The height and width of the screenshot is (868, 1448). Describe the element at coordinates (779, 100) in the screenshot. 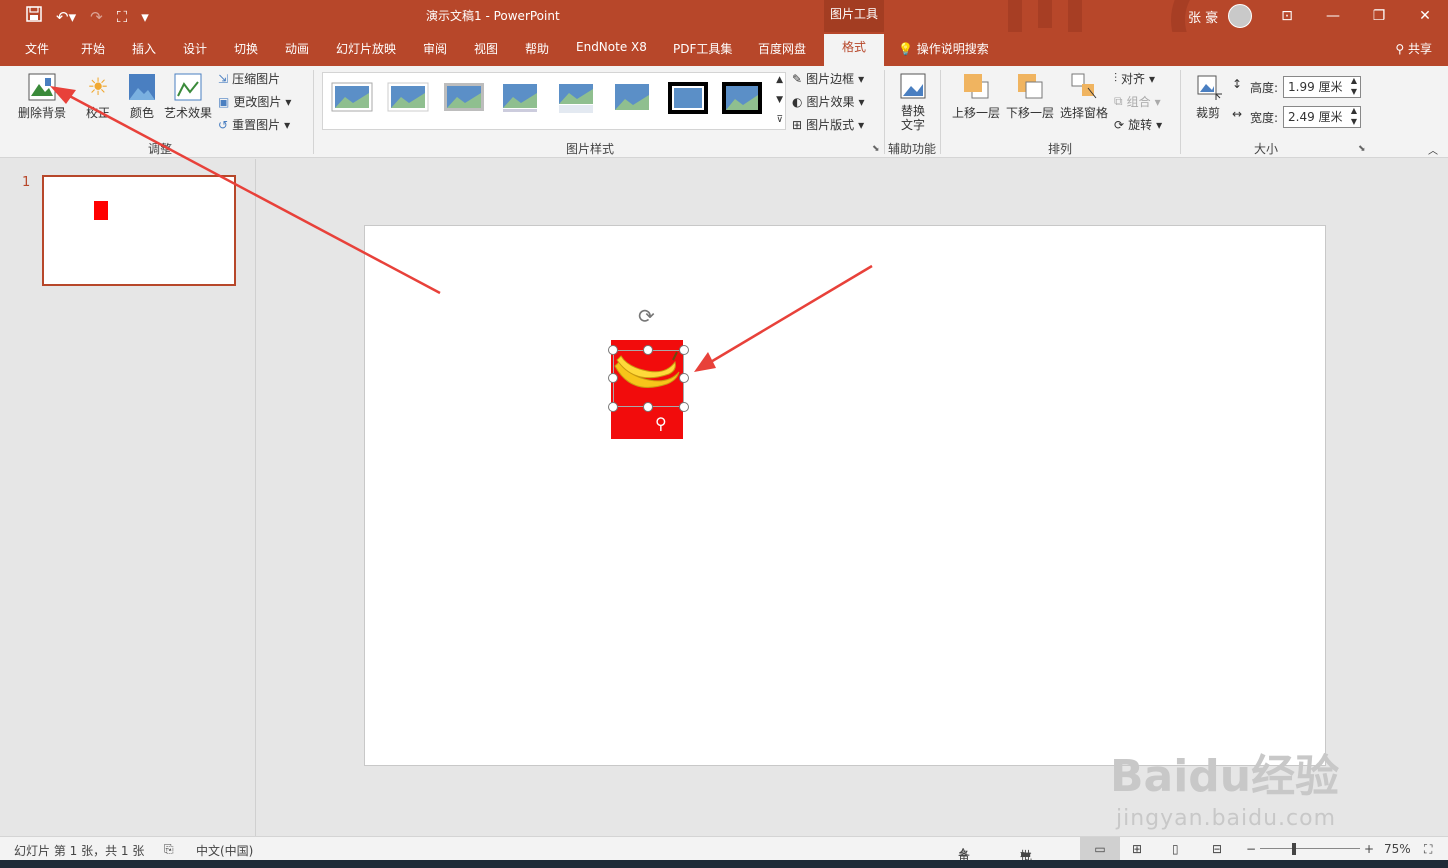

I see `gallery-scroll-down-icon: ▼` at that location.